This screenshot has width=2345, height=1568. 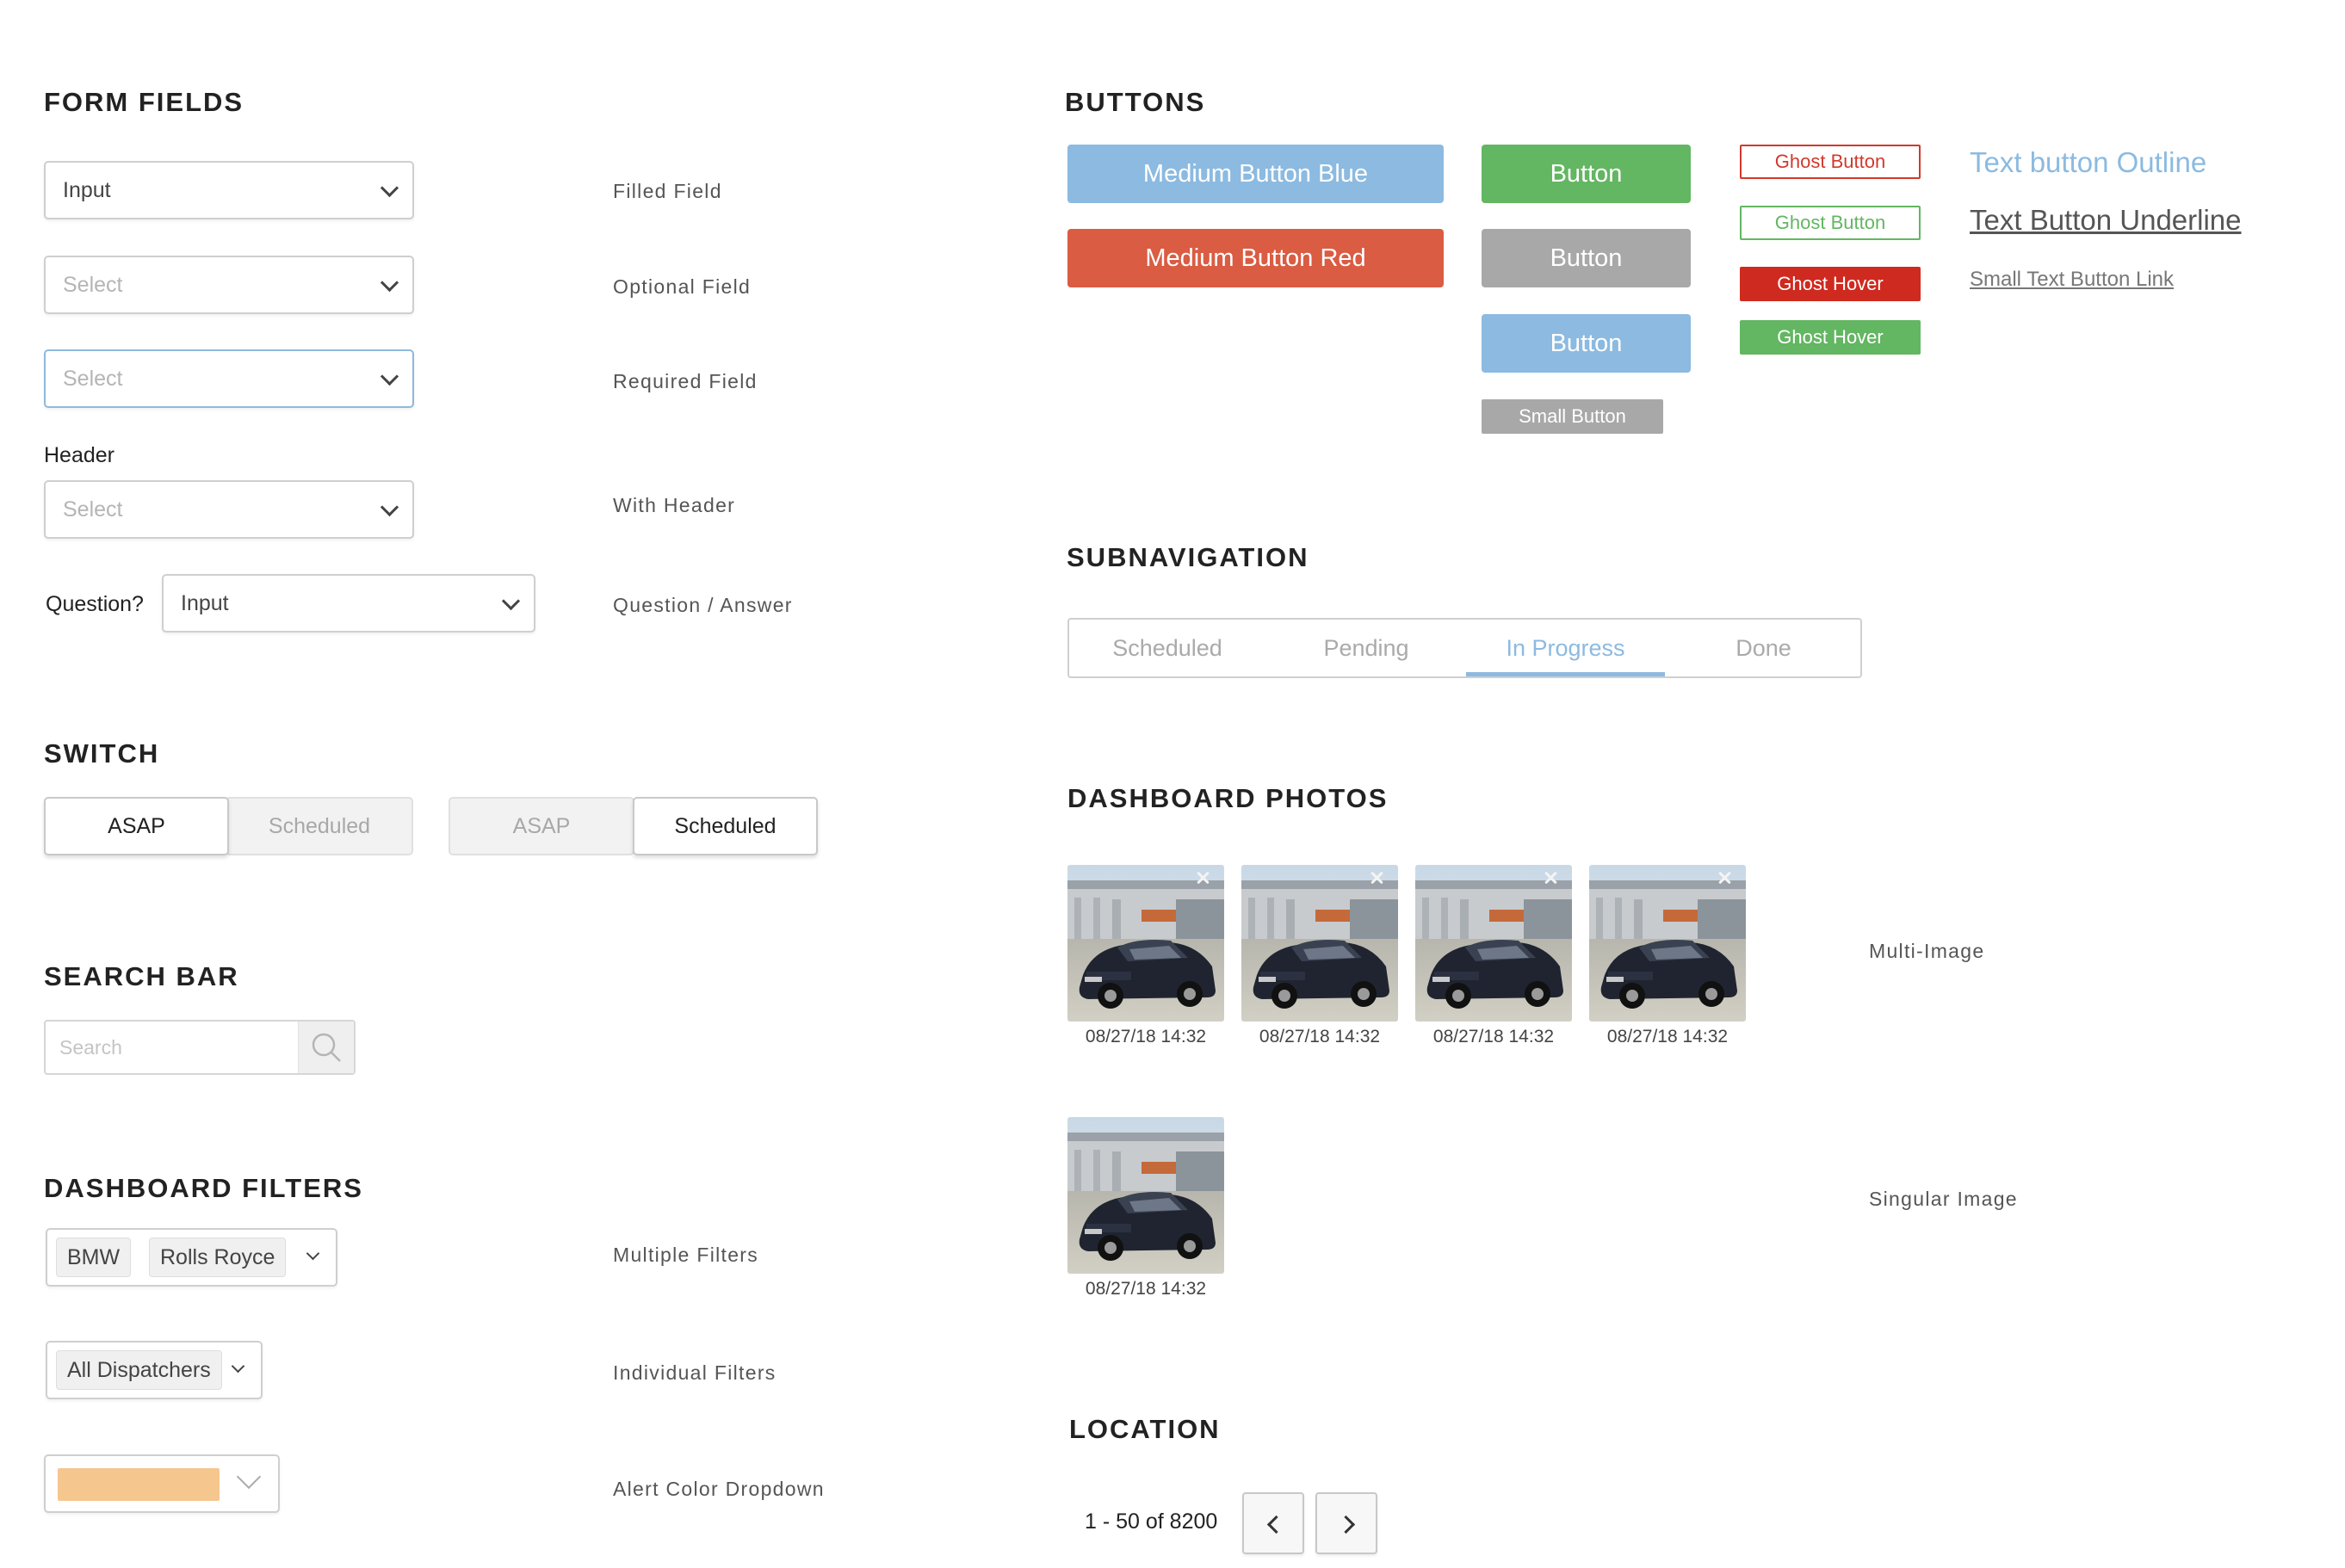 What do you see at coordinates (87, 190) in the screenshot?
I see `filled-field-value: Input` at bounding box center [87, 190].